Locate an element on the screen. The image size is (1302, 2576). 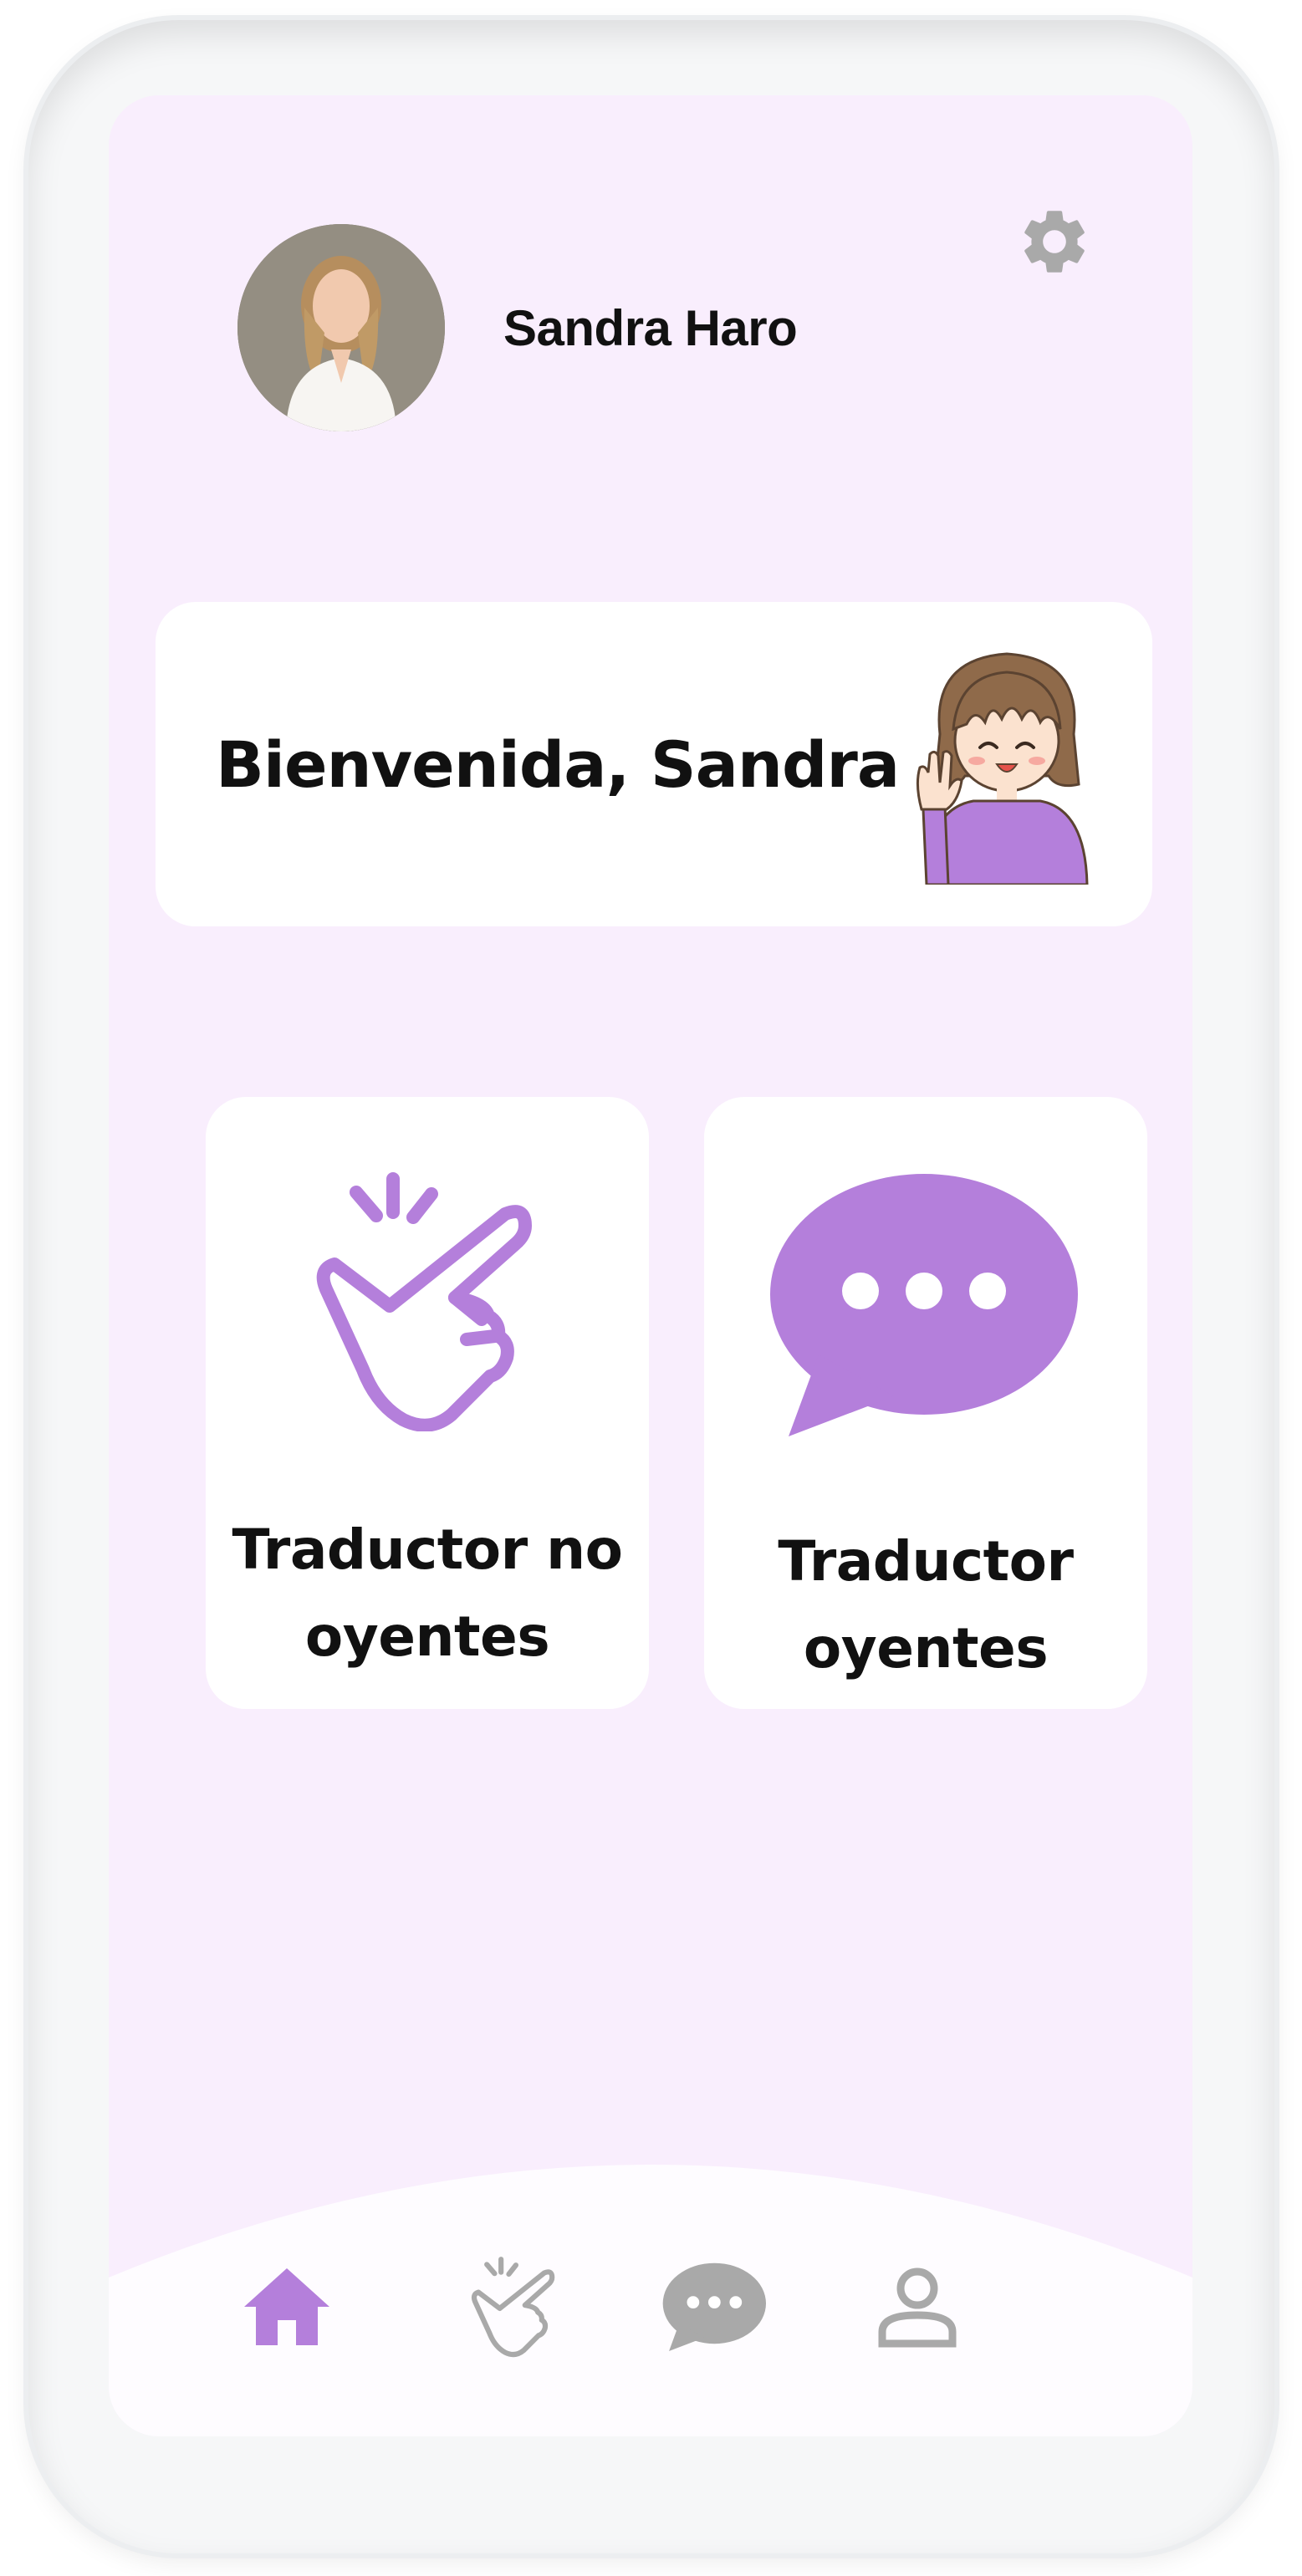
avatar is located at coordinates (341, 328).